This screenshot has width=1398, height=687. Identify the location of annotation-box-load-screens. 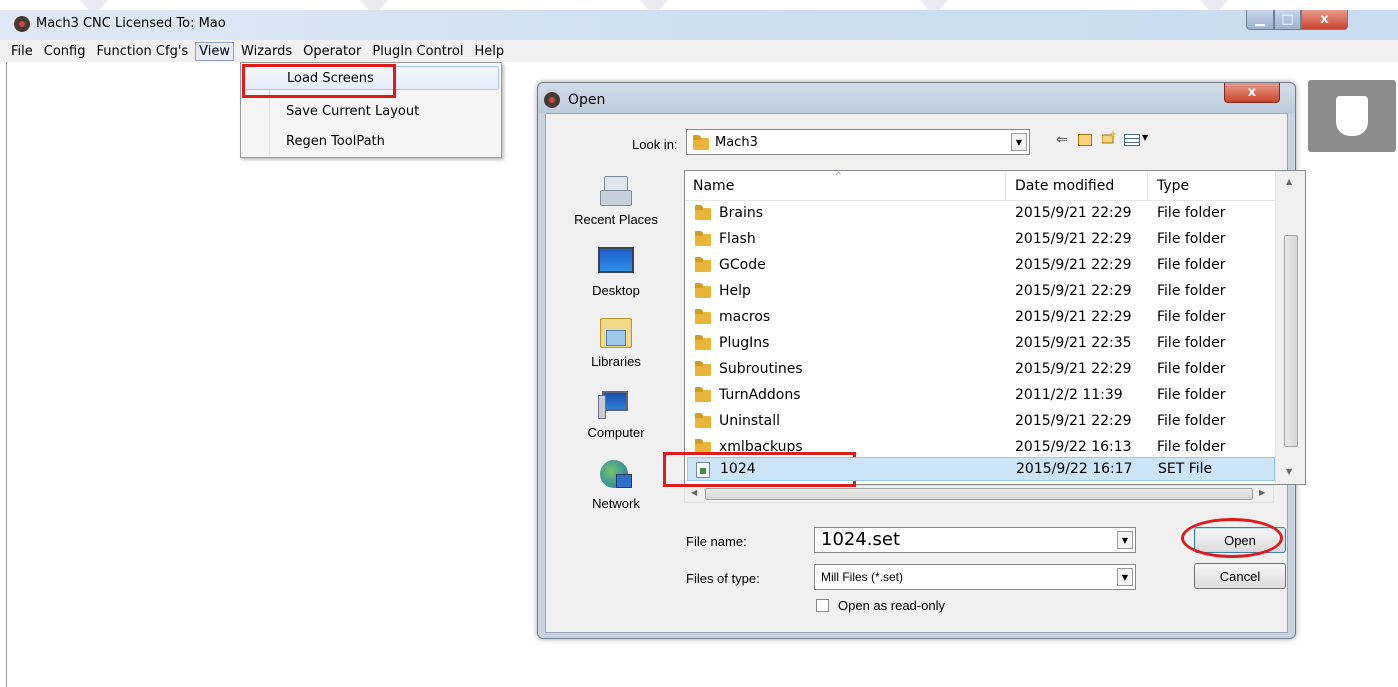
(319, 81).